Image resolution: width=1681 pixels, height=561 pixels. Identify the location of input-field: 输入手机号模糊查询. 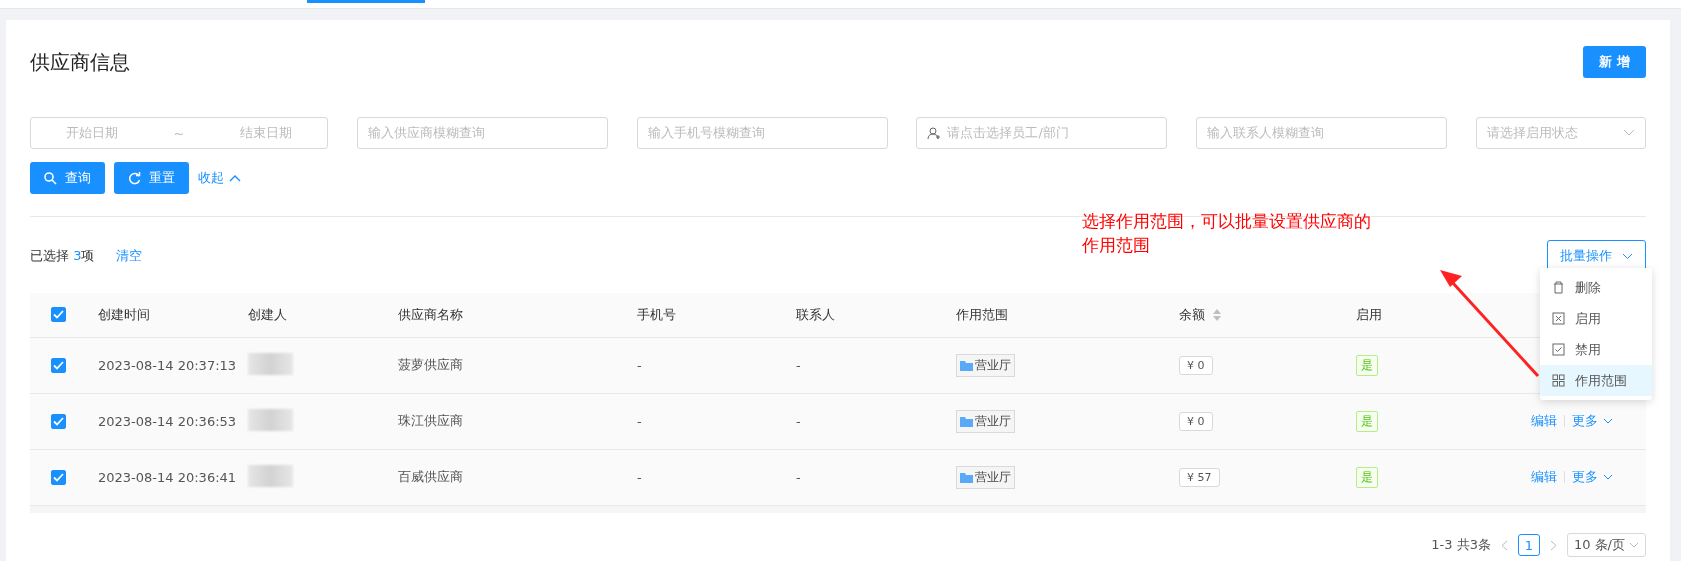
(762, 133).